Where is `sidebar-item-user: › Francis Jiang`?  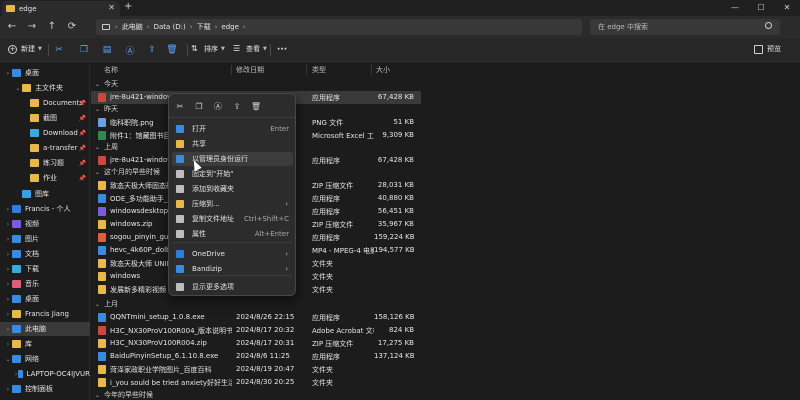 sidebar-item-user: › Francis Jiang is located at coordinates (45, 314).